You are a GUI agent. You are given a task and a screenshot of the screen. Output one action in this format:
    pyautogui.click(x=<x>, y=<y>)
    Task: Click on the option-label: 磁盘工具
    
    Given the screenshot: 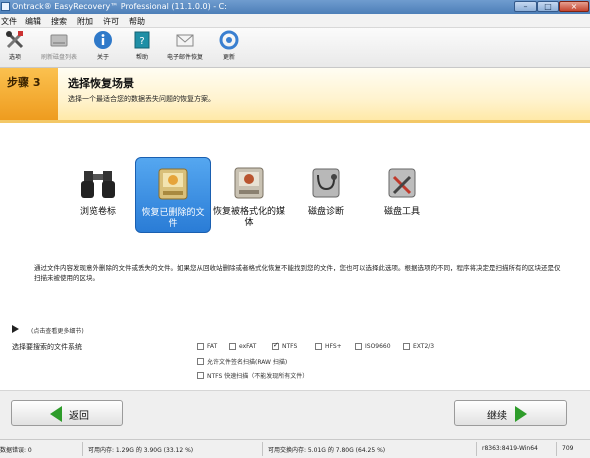 What is the action you would take?
    pyautogui.click(x=401, y=212)
    